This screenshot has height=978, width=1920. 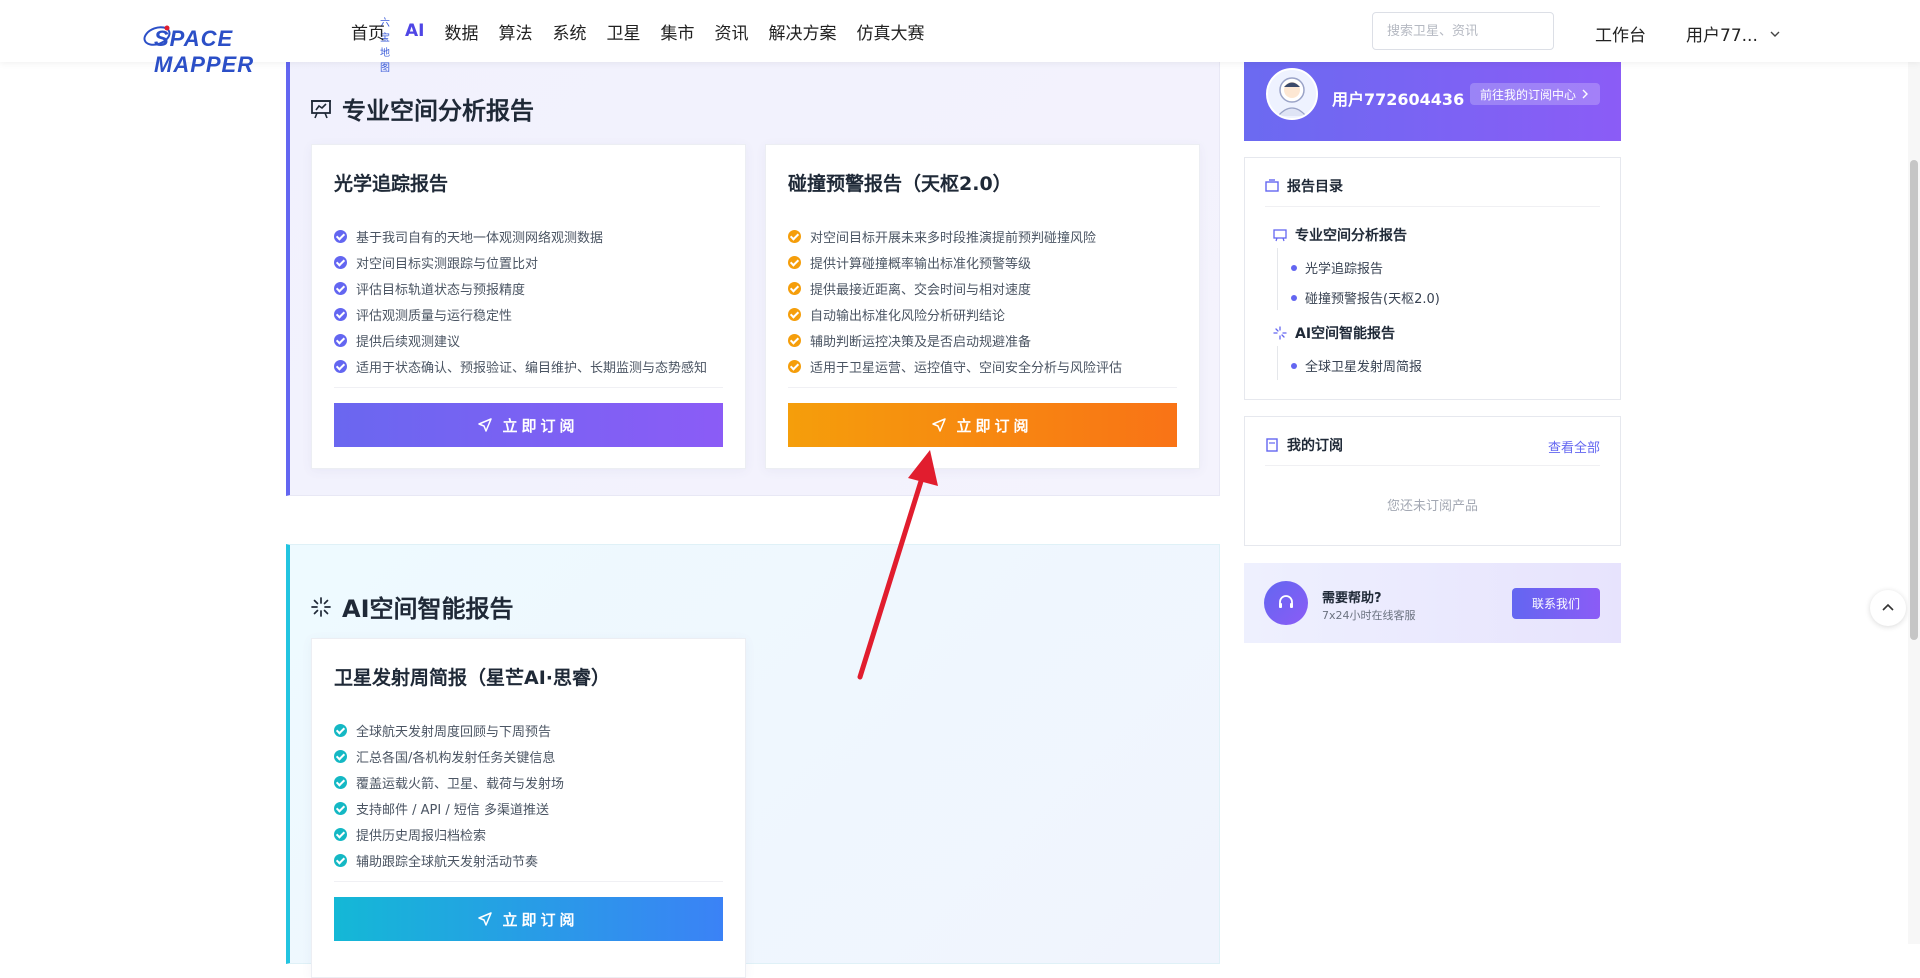 What do you see at coordinates (421, 836) in the screenshot?
I see `feature-text: 提供历史周报归档检索` at bounding box center [421, 836].